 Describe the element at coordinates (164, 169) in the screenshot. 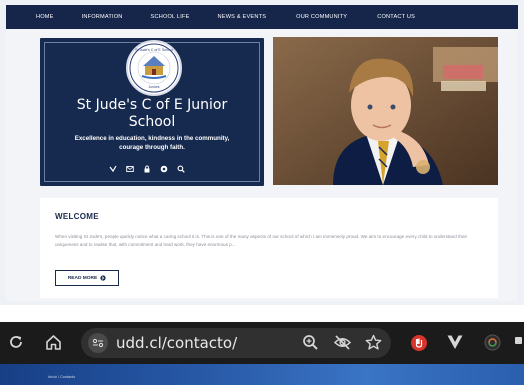

I see `globe-icon` at that location.